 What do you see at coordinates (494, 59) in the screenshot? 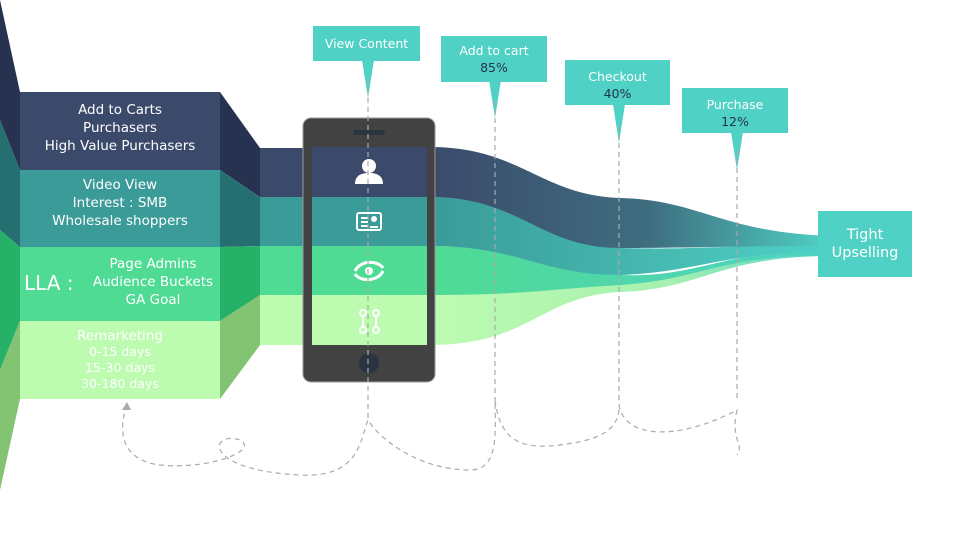
I see `callout-add-to-cart: Add to cart 85%` at bounding box center [494, 59].